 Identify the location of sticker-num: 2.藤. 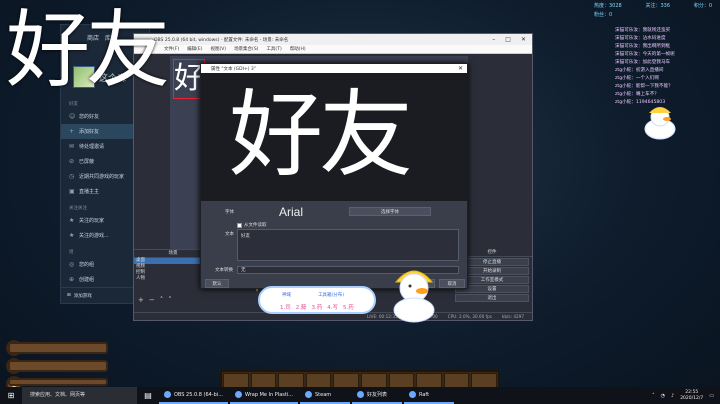
(301, 308).